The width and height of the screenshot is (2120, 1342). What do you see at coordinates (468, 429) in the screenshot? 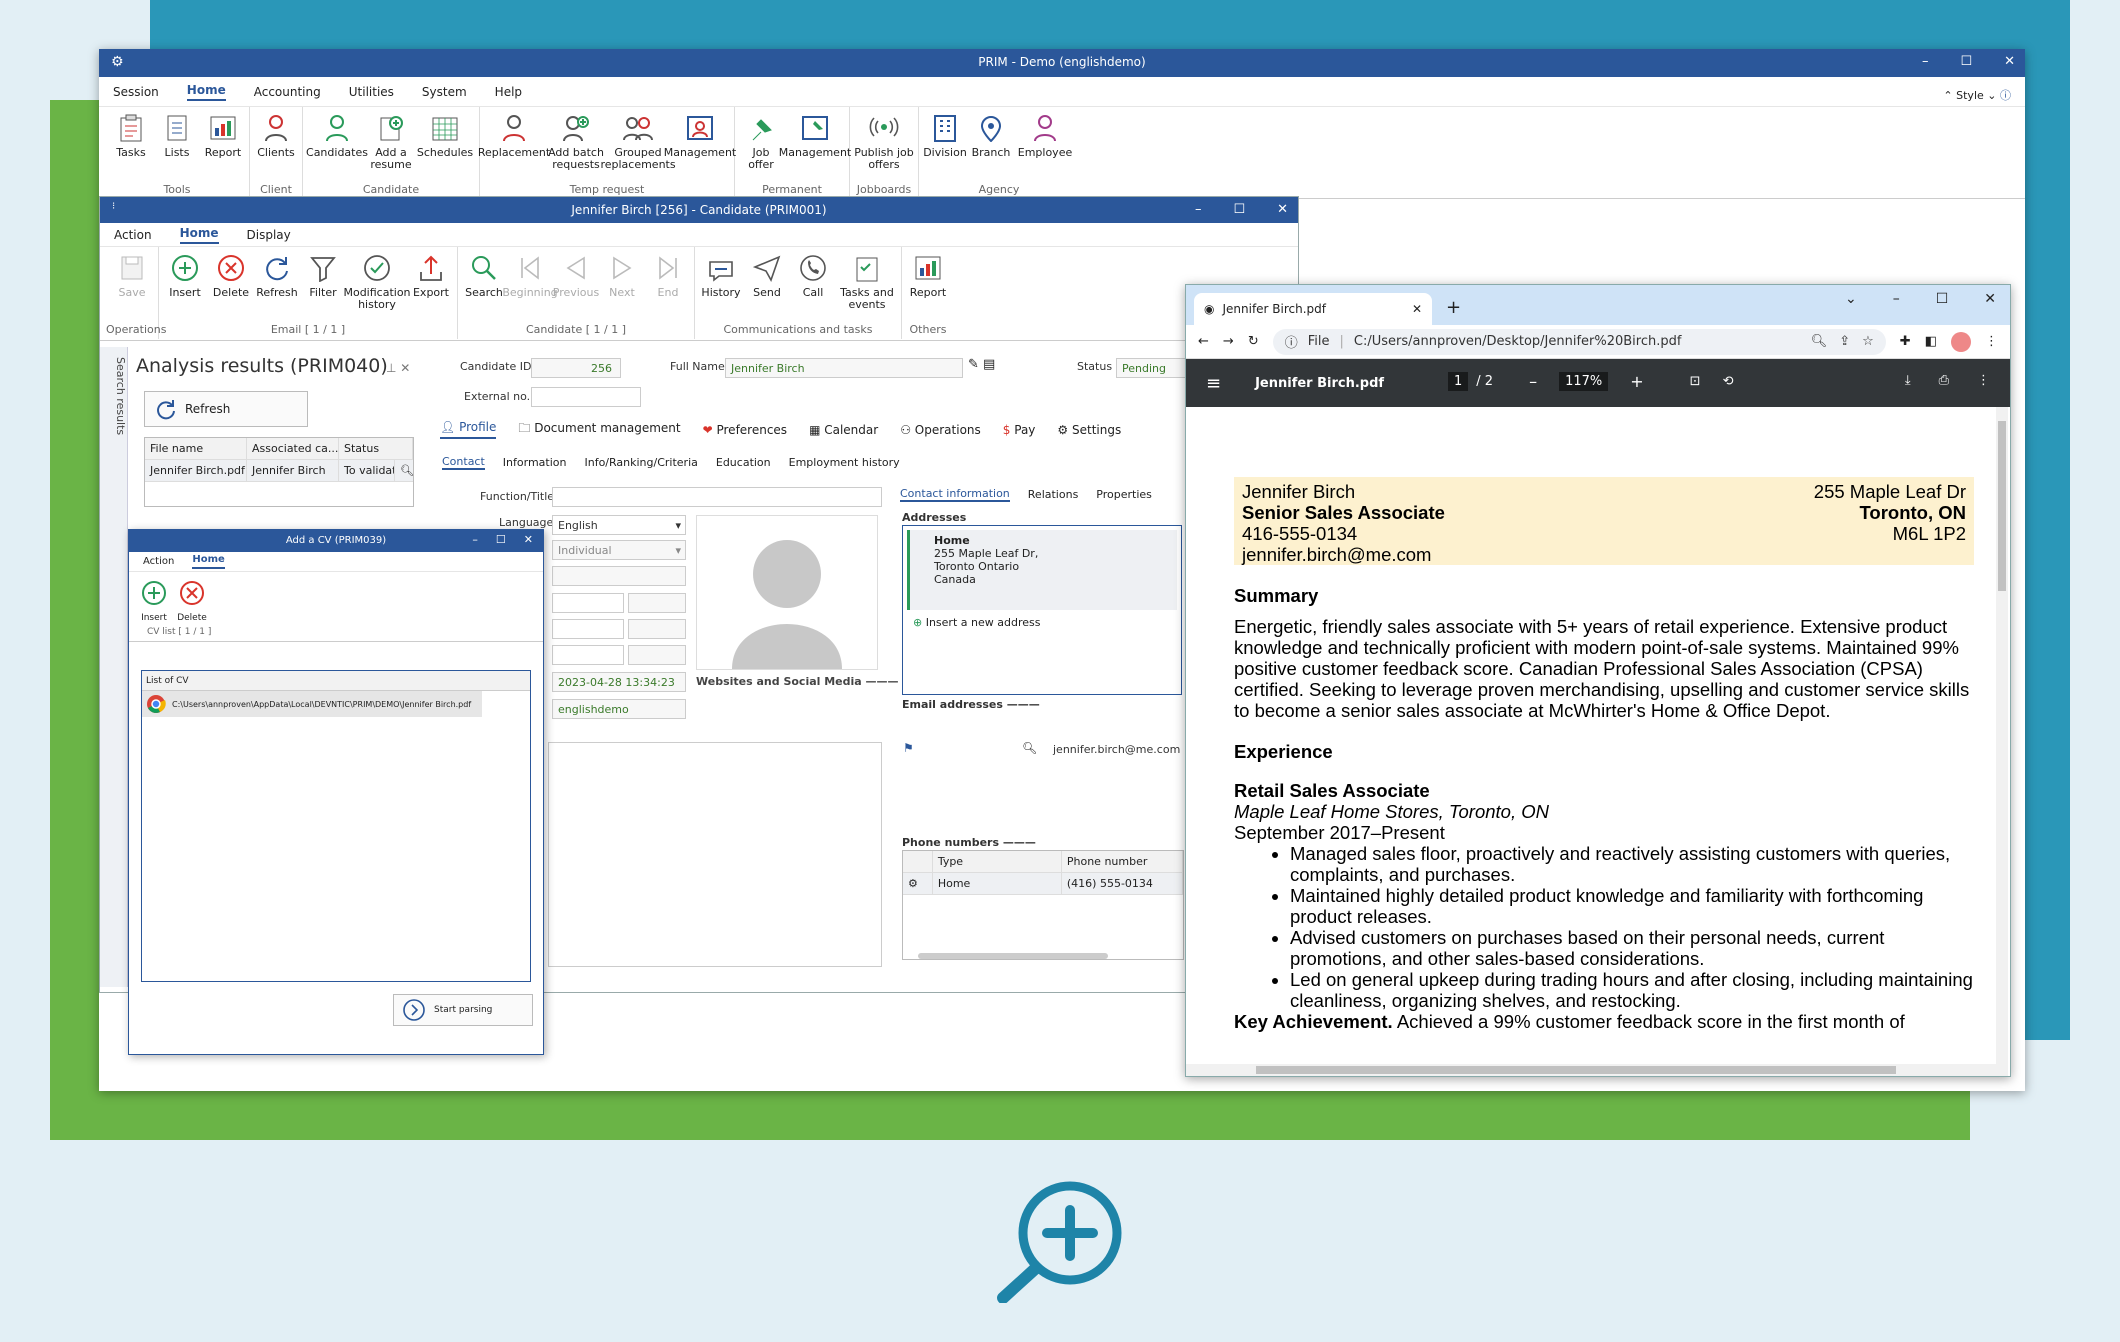
I see `tab-profile: 👤︎ Profile` at bounding box center [468, 429].